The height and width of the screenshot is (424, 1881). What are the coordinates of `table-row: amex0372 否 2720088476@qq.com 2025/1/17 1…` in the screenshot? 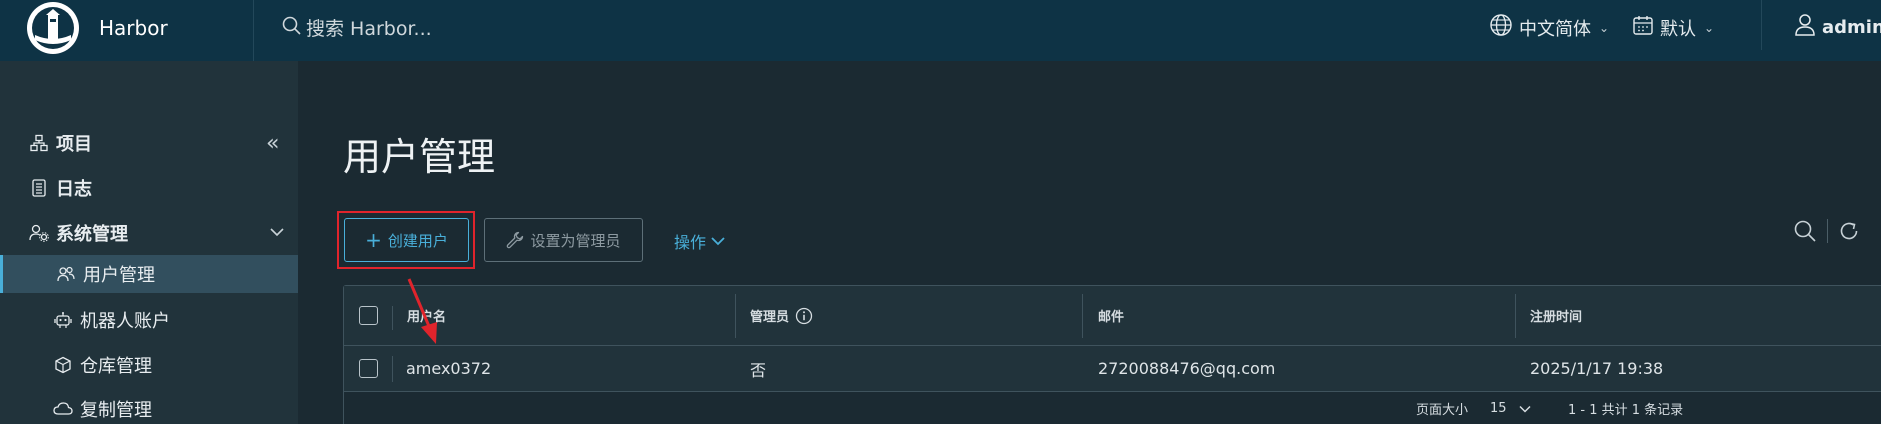 It's located at (1112, 369).